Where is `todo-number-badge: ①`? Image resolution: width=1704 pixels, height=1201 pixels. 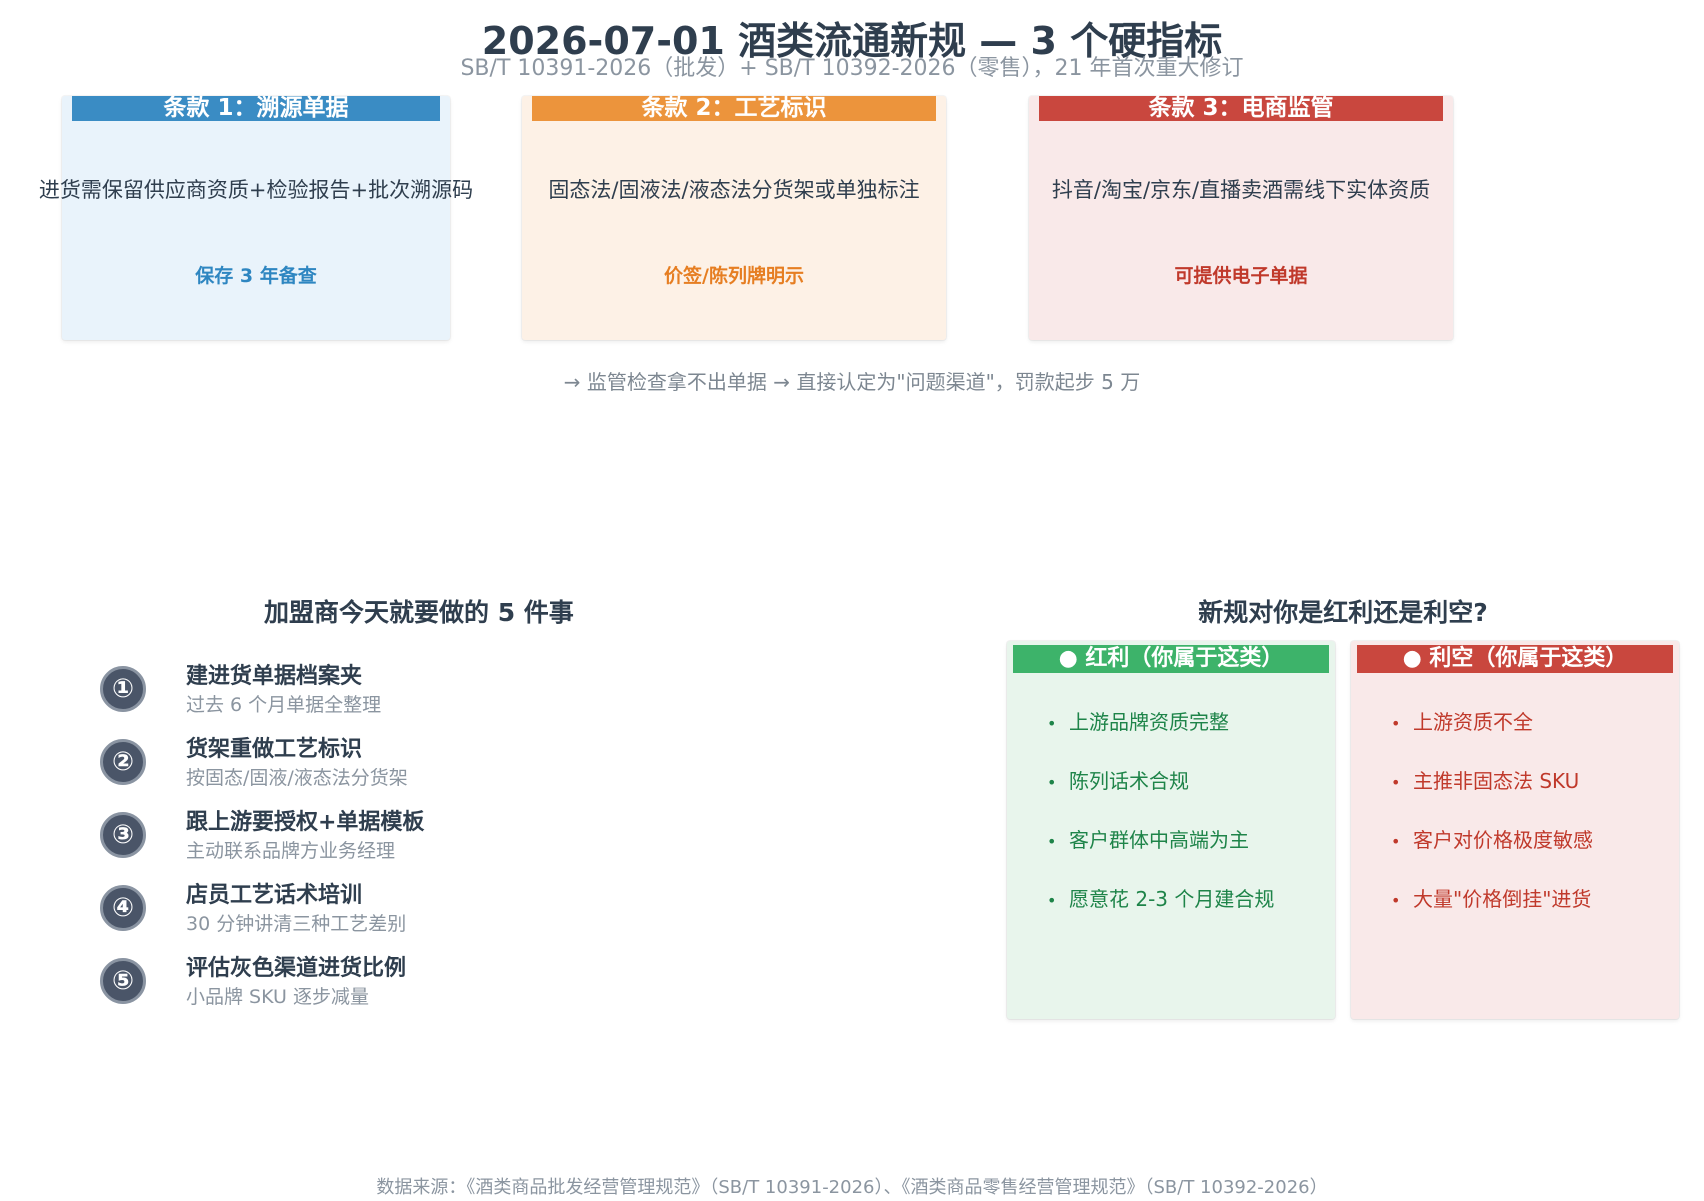
todo-number-badge: ① is located at coordinates (123, 689).